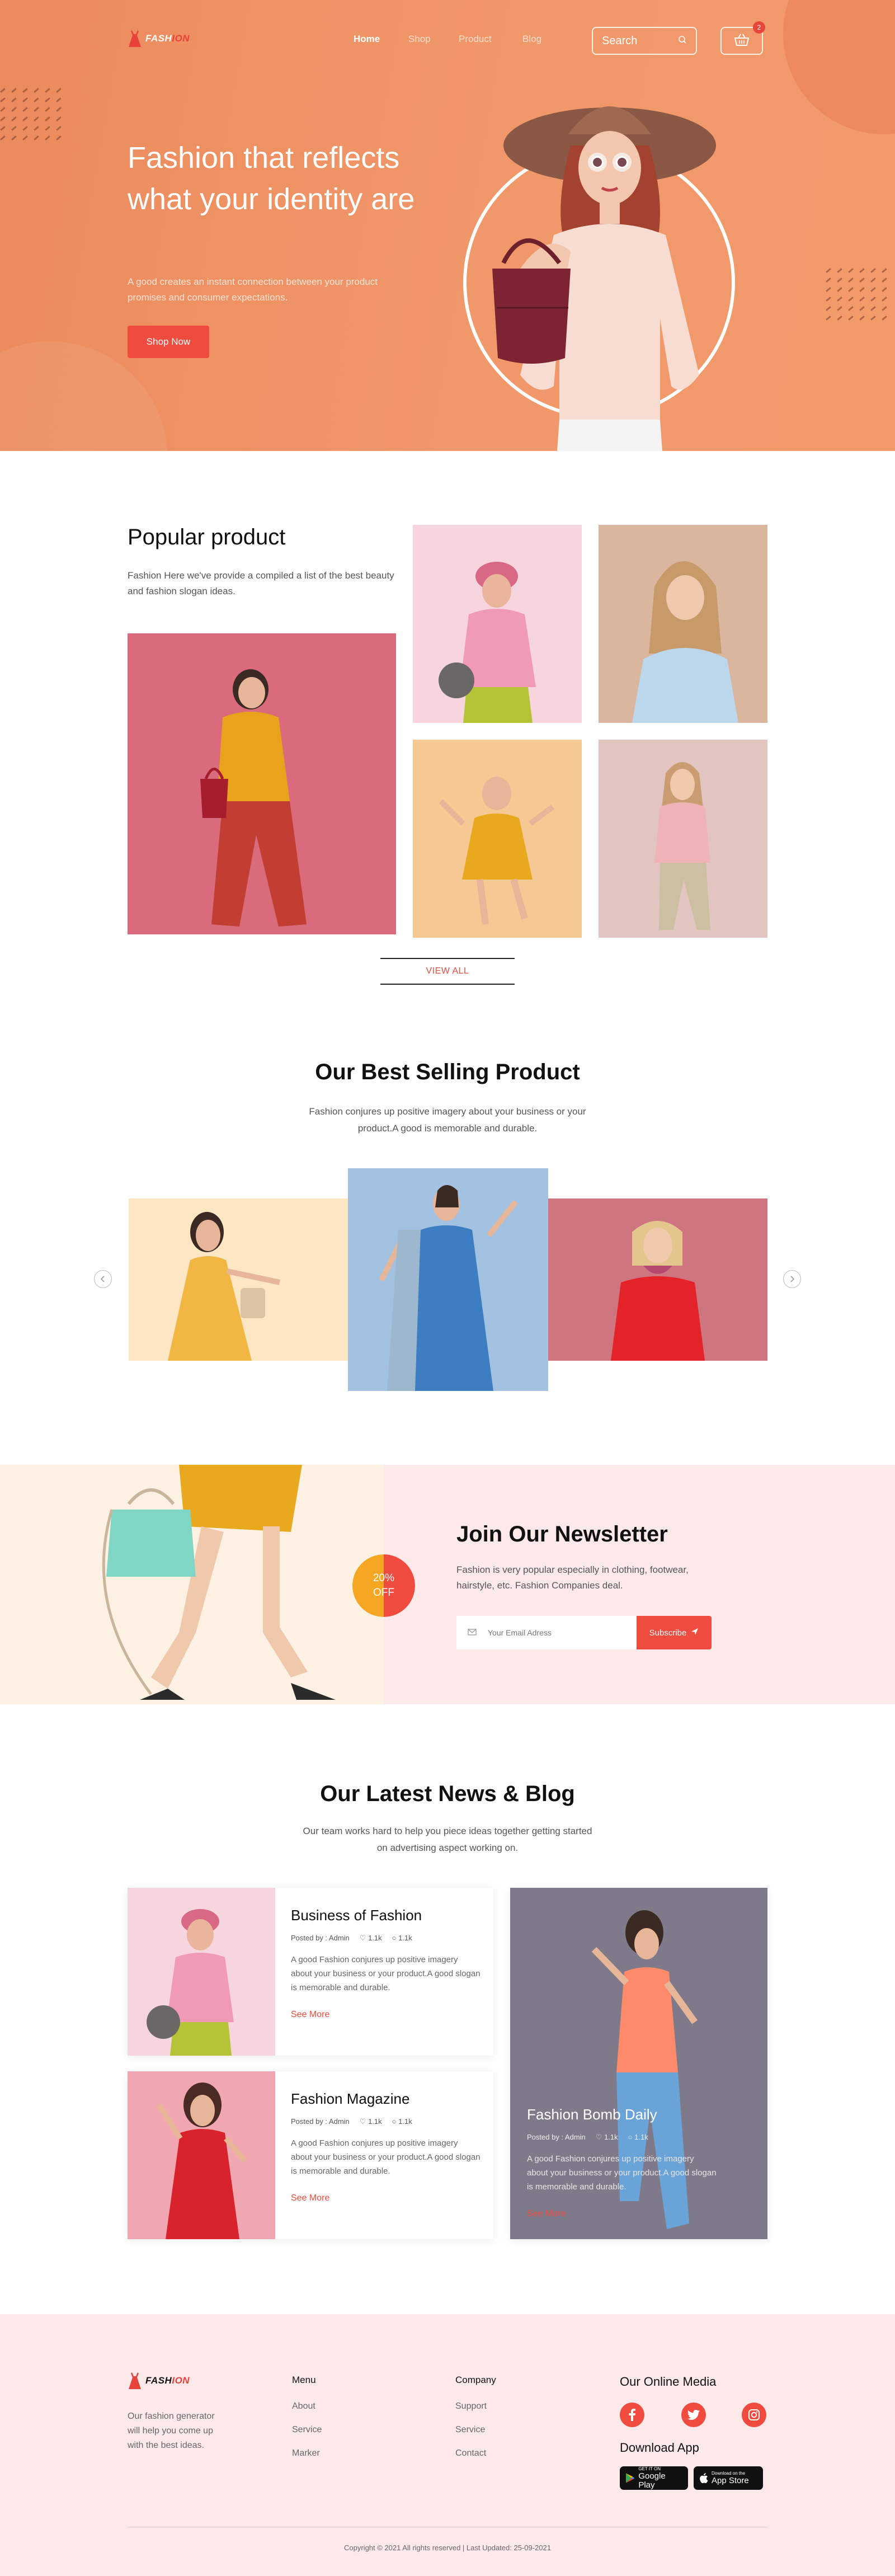 The height and width of the screenshot is (2576, 895). I want to click on email-field: Your Email Adress, so click(546, 1632).